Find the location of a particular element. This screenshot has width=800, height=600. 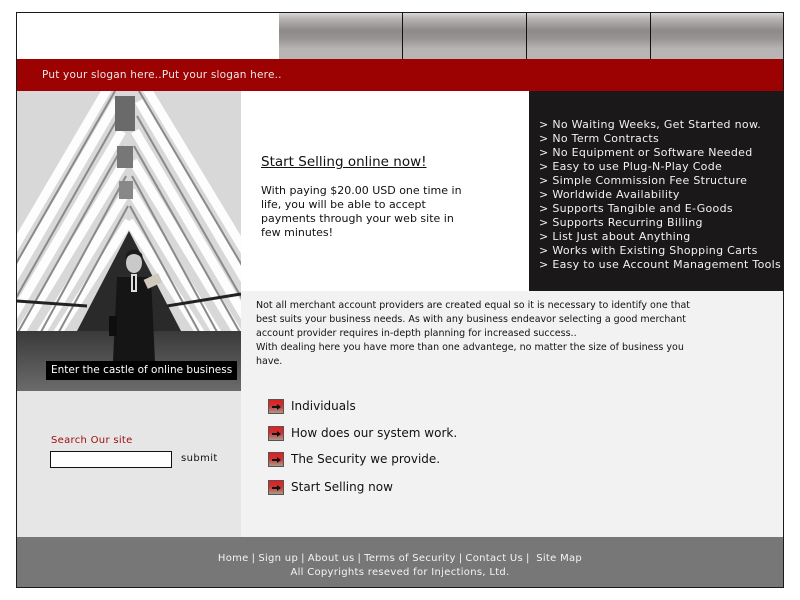

search-input is located at coordinates (111, 459).